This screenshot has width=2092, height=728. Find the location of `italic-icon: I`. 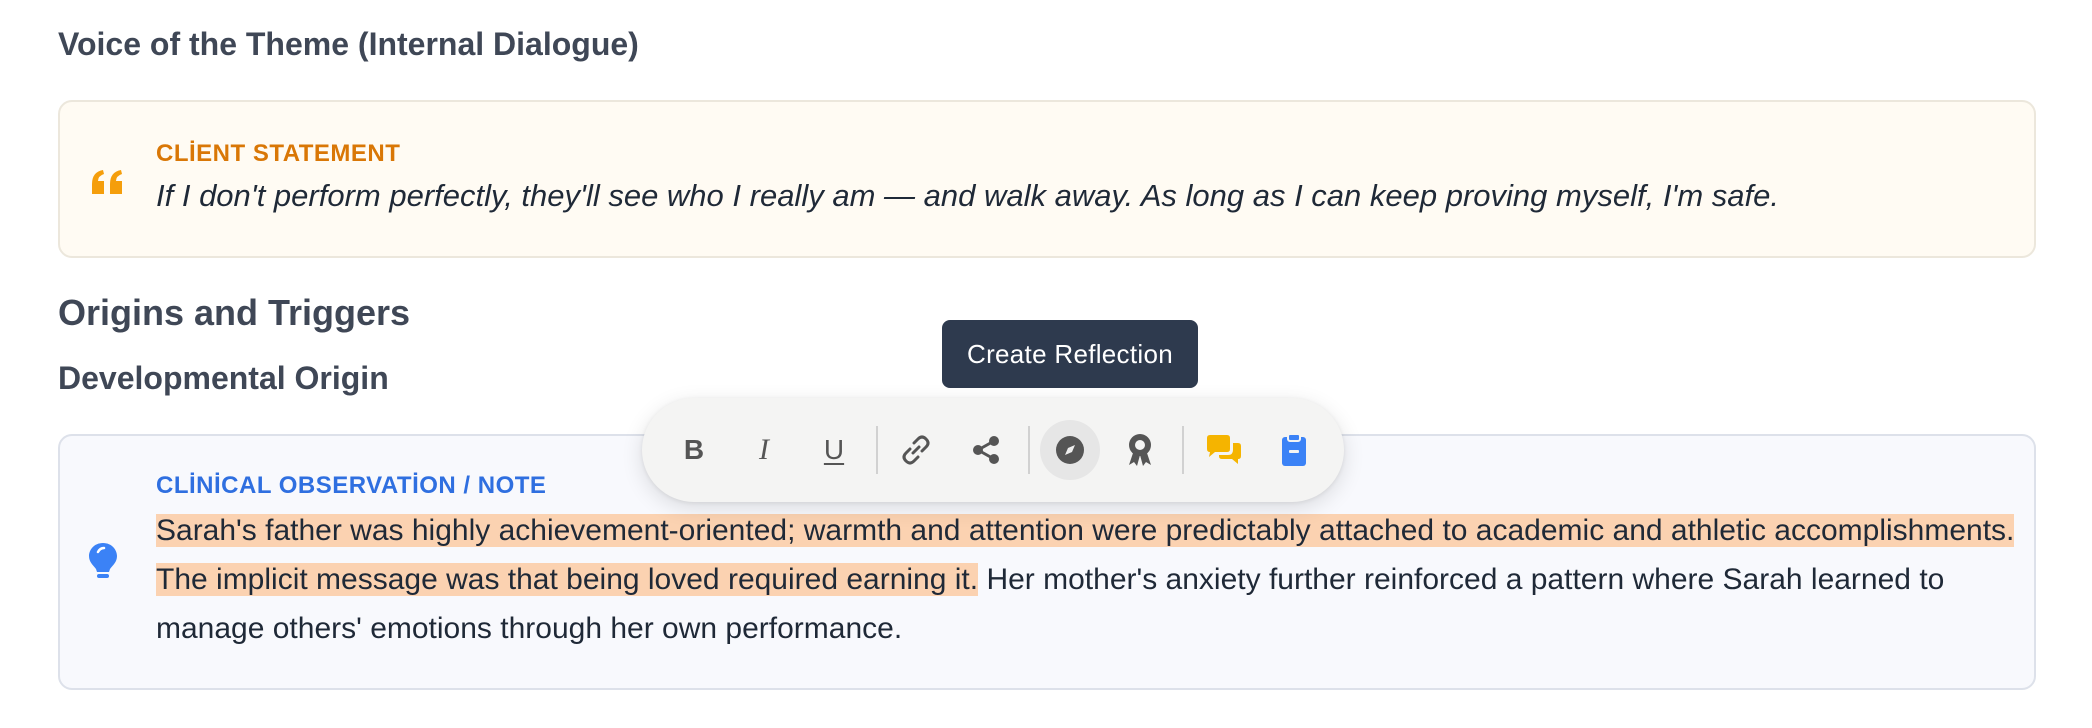

italic-icon: I is located at coordinates (764, 449).